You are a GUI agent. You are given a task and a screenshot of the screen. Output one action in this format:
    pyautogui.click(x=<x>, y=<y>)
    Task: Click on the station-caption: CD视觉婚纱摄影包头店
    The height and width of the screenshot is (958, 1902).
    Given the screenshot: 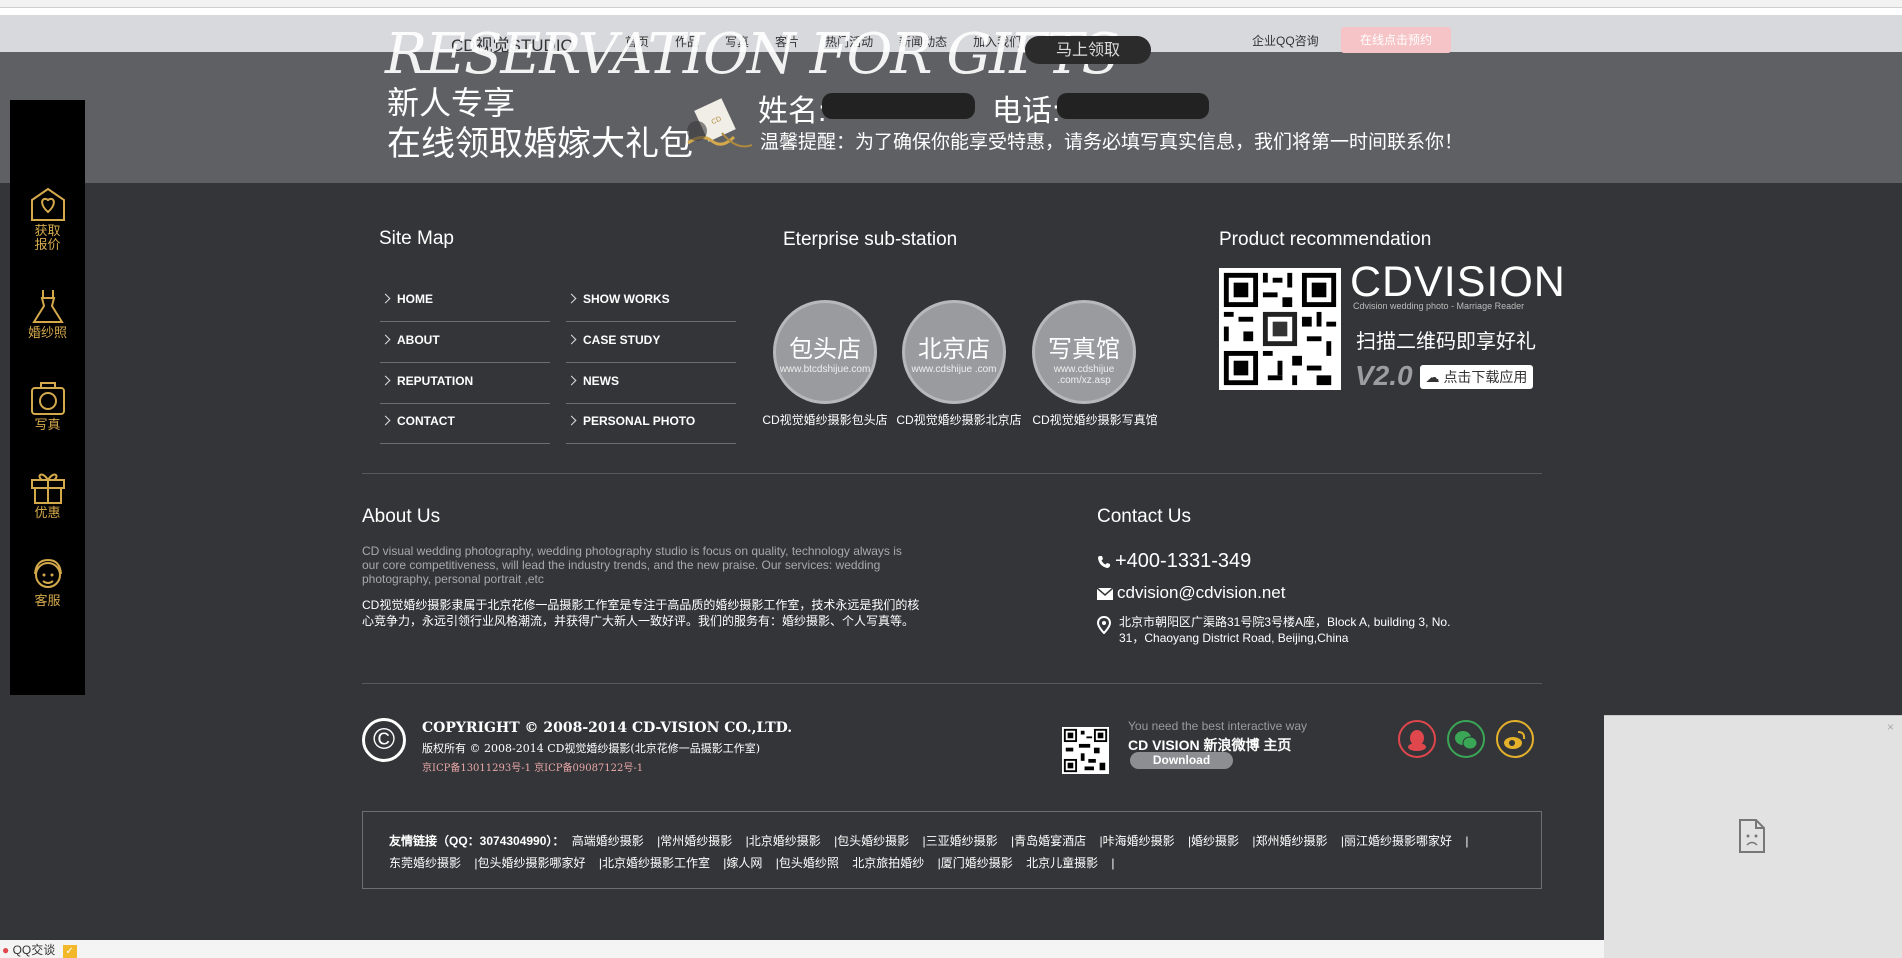 What is the action you would take?
    pyautogui.click(x=825, y=419)
    